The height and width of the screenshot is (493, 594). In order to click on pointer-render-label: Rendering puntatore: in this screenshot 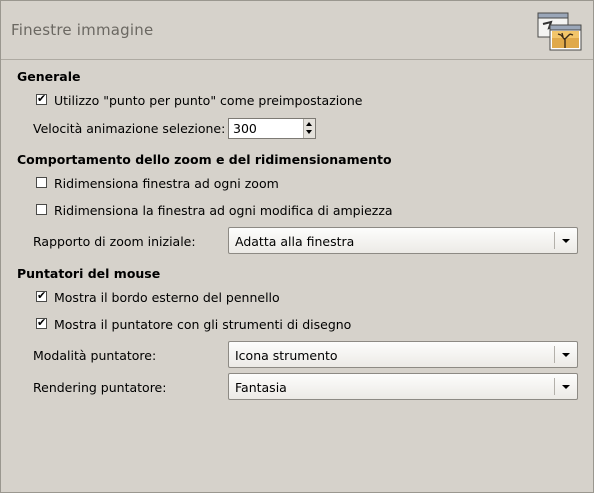, I will do `click(100, 387)`.